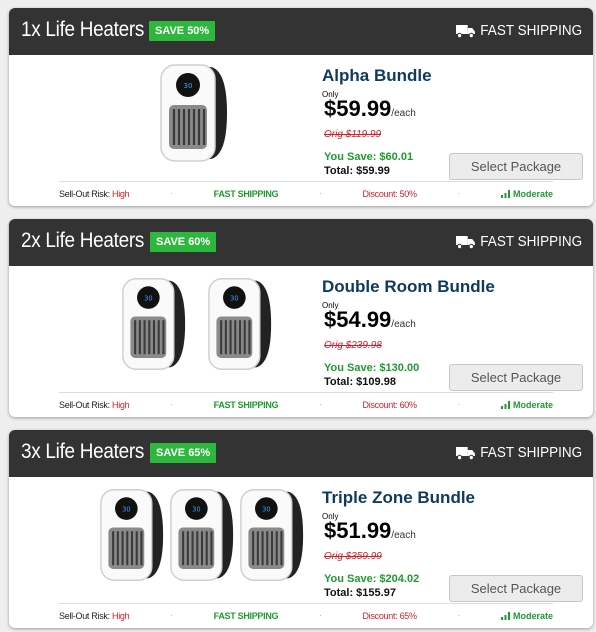 This screenshot has width=596, height=632. Describe the element at coordinates (301, 31) in the screenshot. I see `card-header: 1x Life Heaters SAVE 50% FAST SHIPPING` at that location.